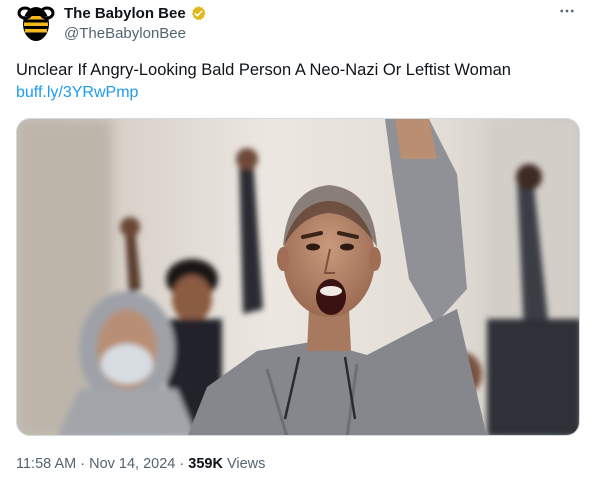 The height and width of the screenshot is (478, 592). I want to click on avatar, so click(36, 24).